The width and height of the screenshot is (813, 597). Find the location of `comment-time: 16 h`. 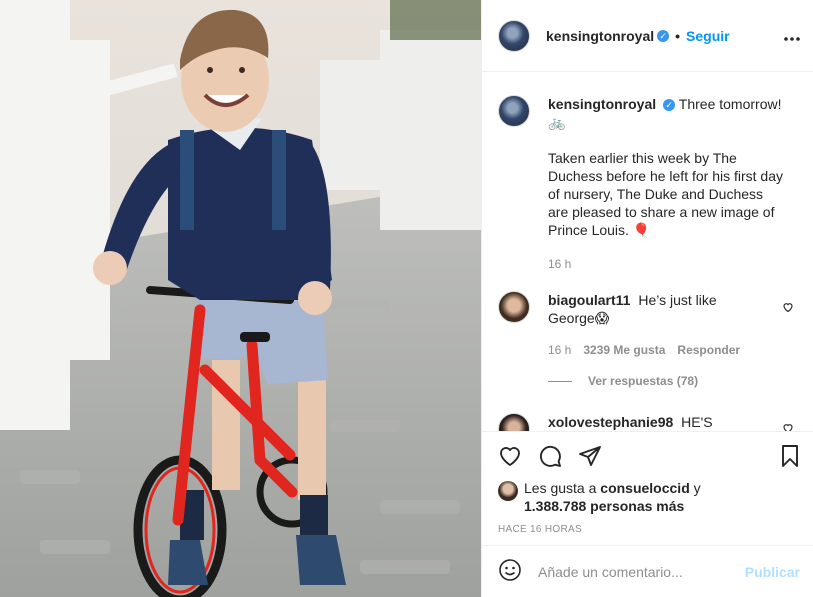

comment-time: 16 h is located at coordinates (559, 350).